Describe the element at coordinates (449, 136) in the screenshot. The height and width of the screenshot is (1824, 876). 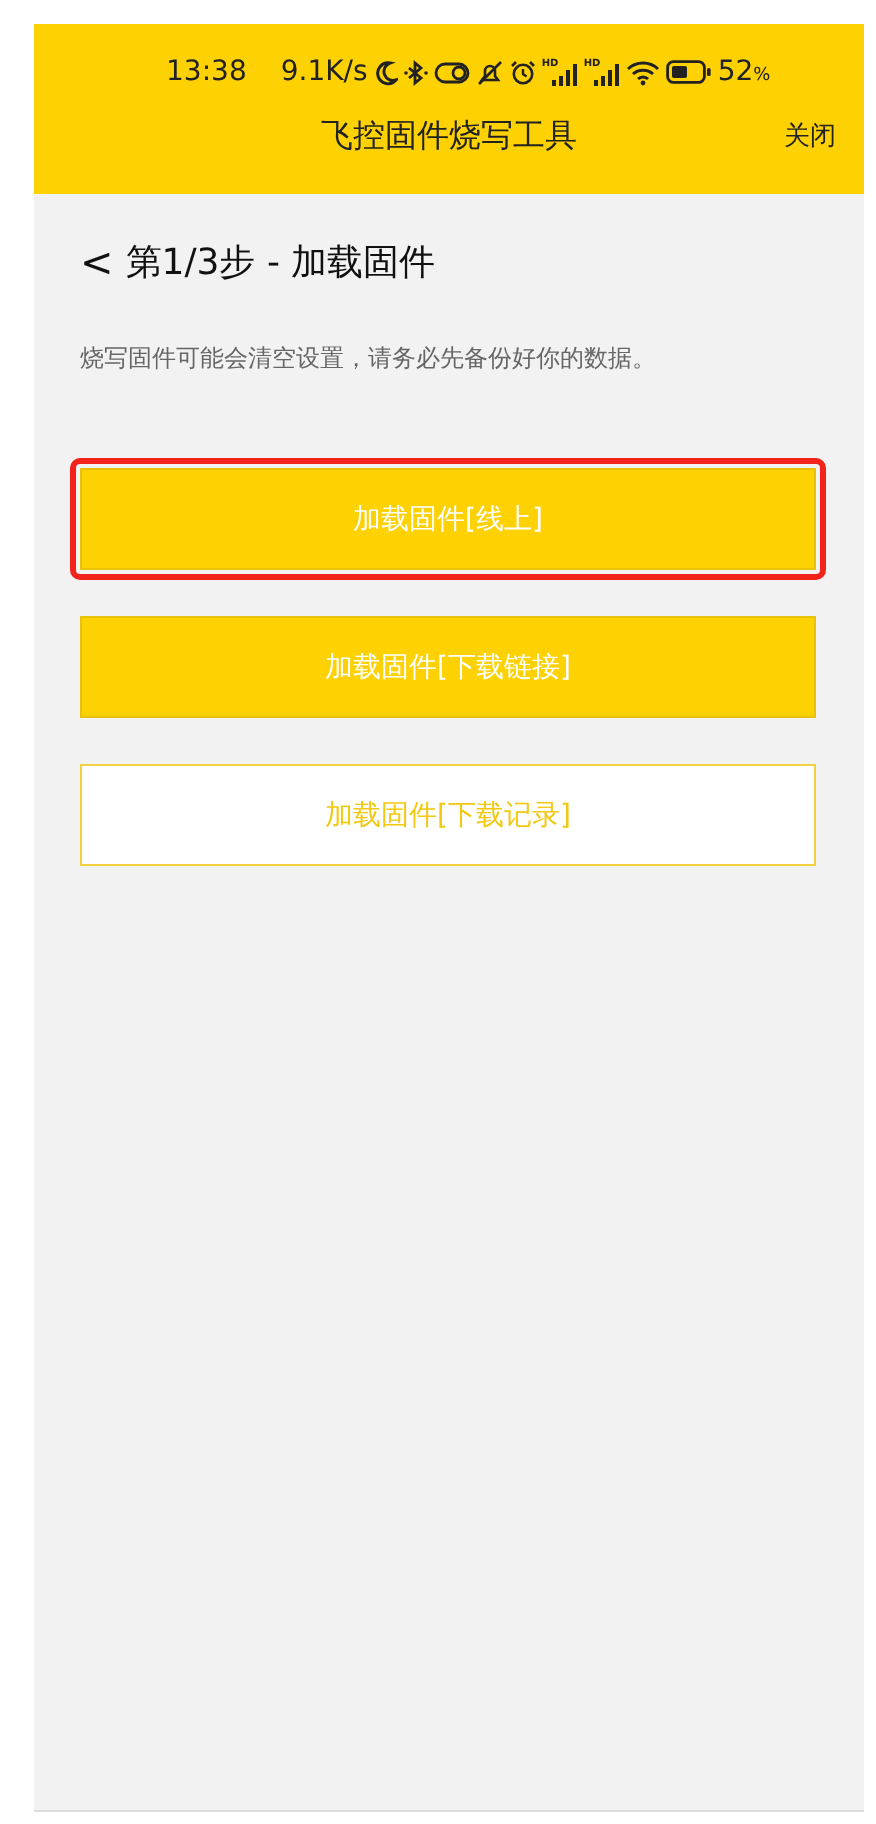
I see `app-title: 飞控固件烧写工具` at that location.